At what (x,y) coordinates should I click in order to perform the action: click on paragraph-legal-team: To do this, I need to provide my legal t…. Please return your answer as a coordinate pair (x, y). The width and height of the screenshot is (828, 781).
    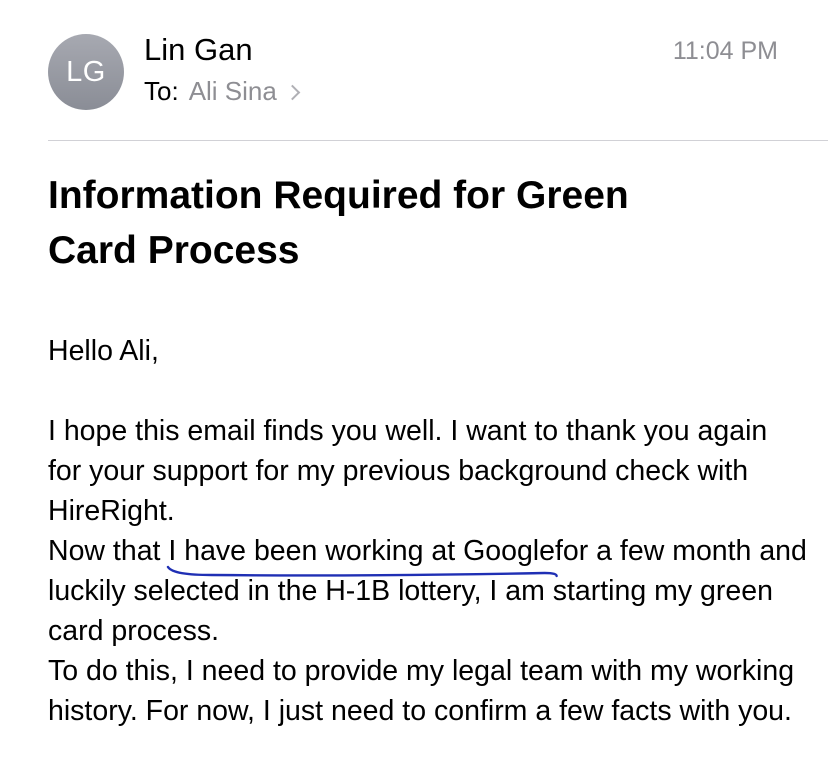
    Looking at the image, I should click on (421, 691).